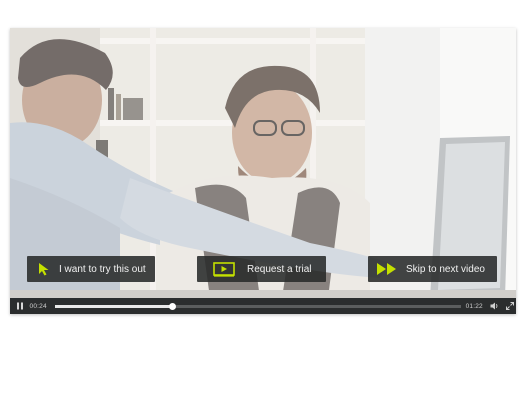 The height and width of the screenshot is (400, 526). I want to click on try-it-out-label: I want to try this out, so click(102, 269).